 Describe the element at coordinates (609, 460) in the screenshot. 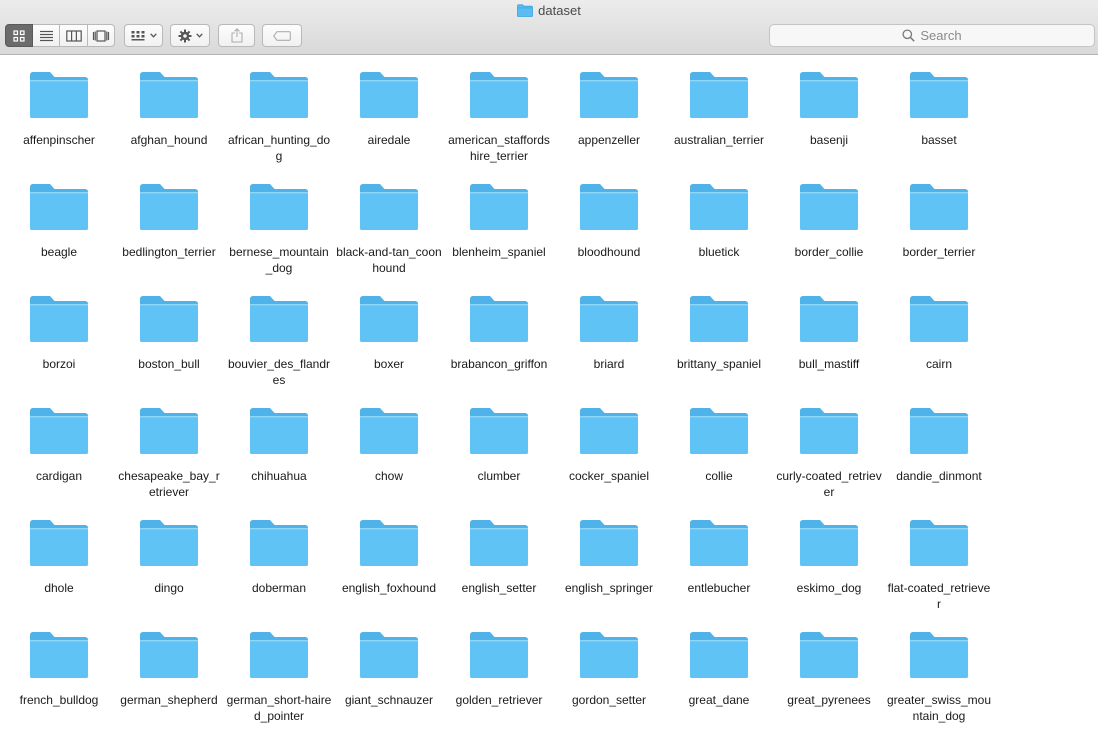

I see `folder-item: cocker_spaniel` at that location.